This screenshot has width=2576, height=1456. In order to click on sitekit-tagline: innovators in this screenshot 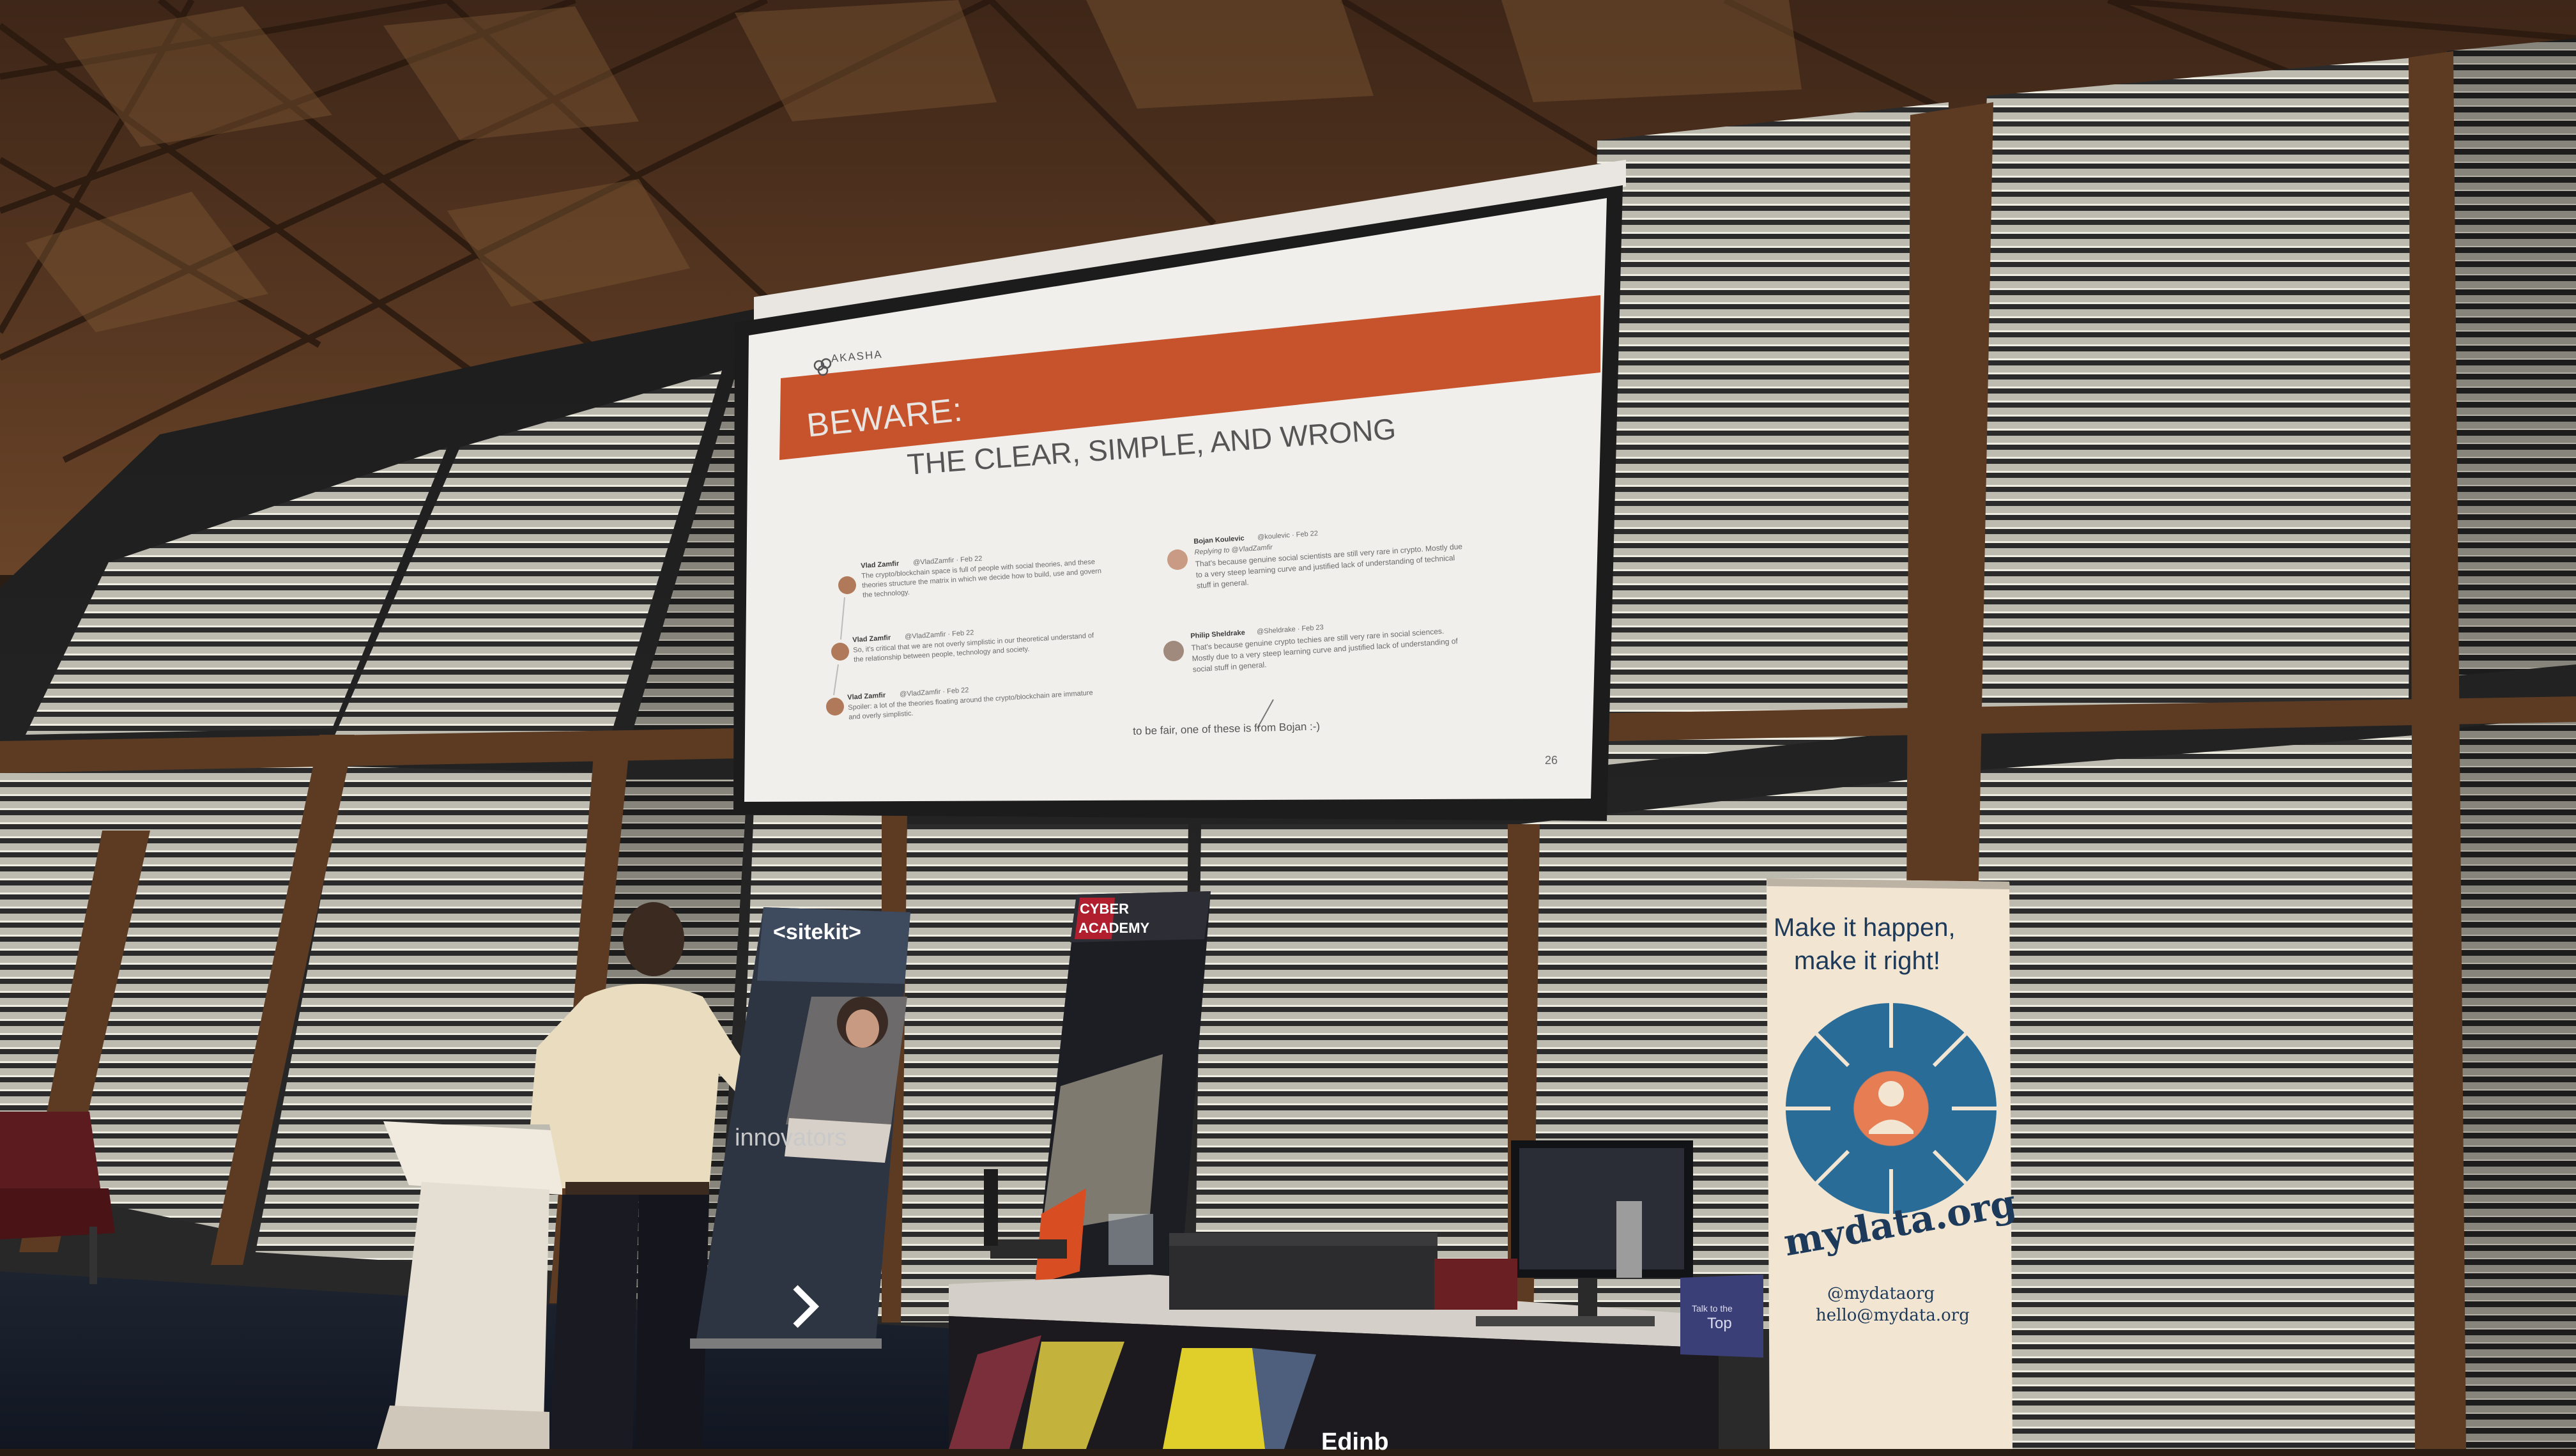, I will do `click(791, 1137)`.